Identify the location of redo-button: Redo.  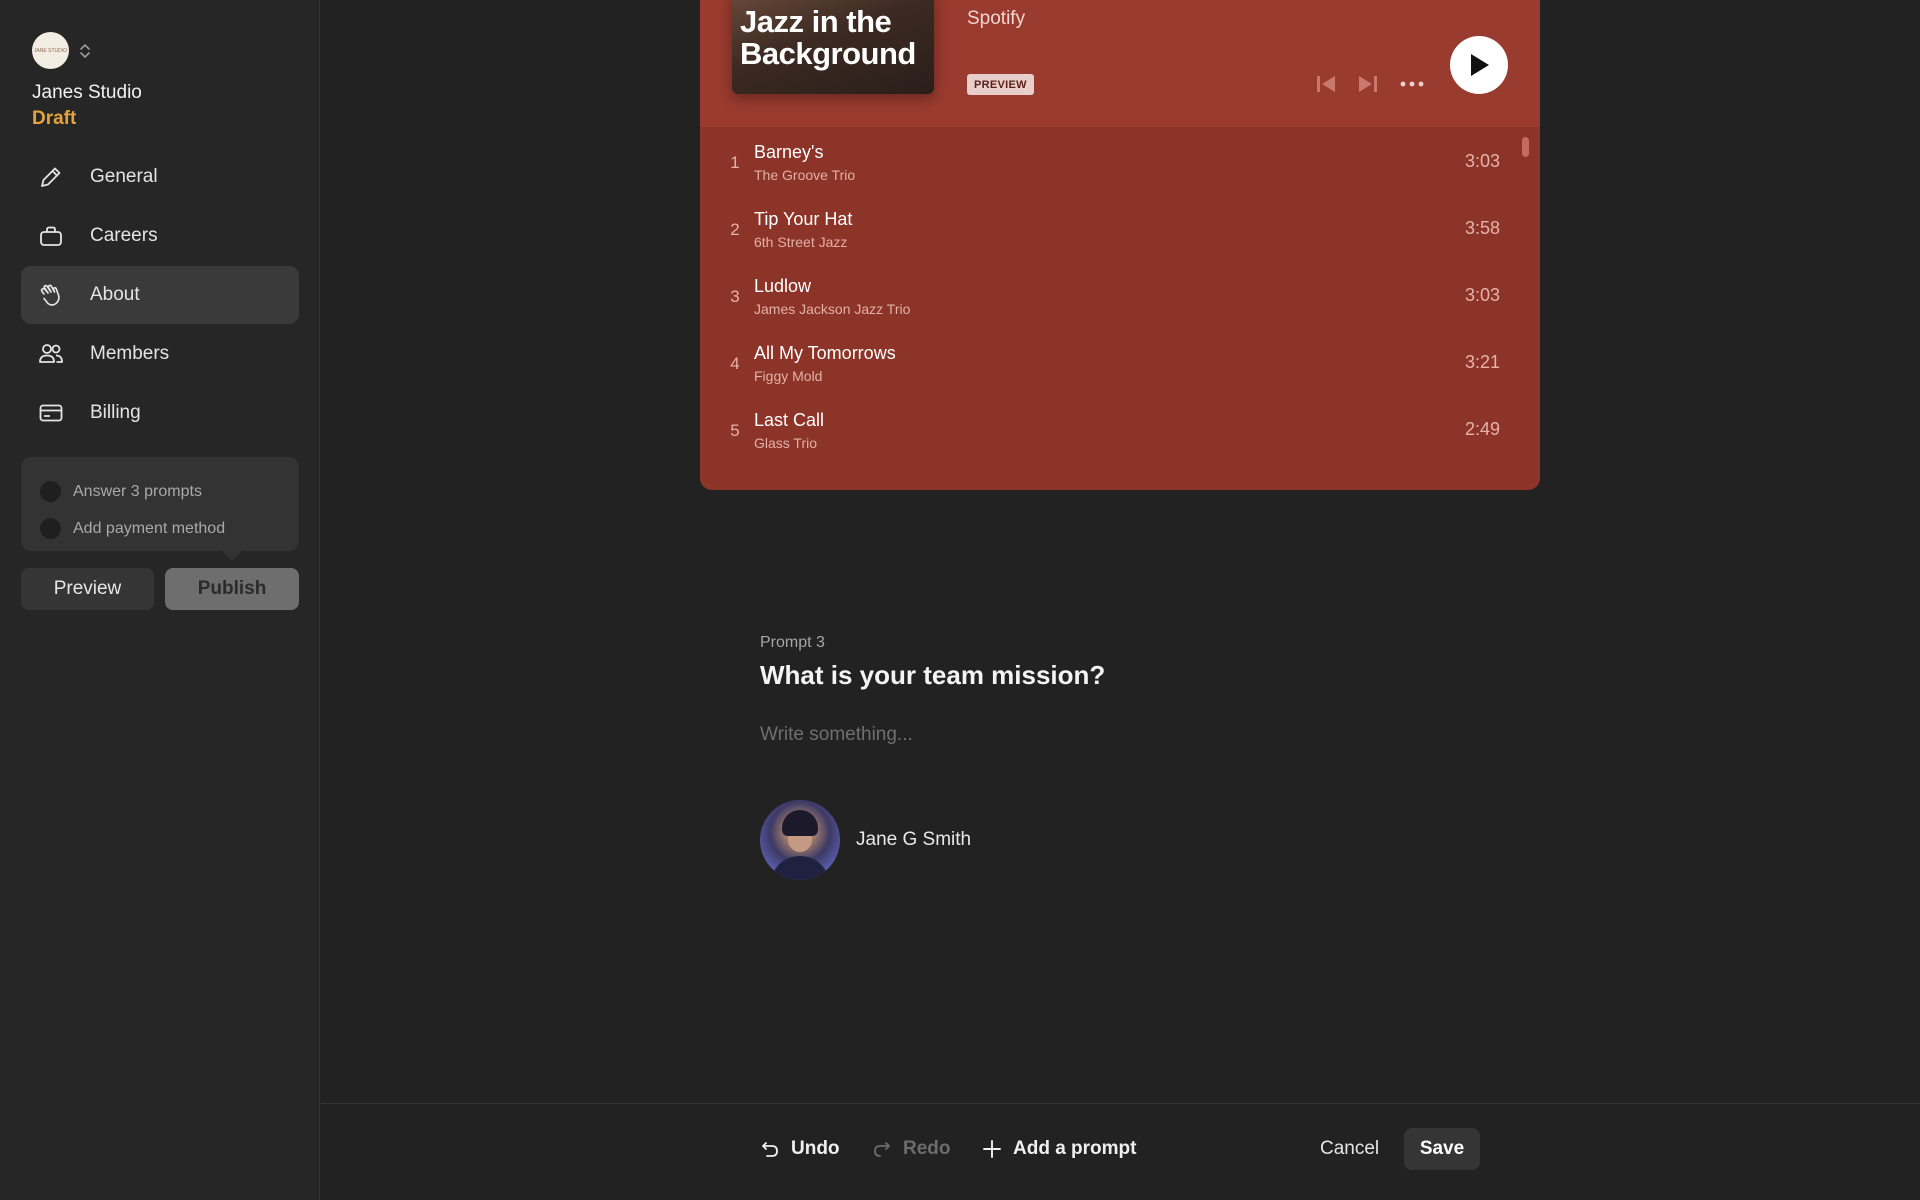
(911, 1149).